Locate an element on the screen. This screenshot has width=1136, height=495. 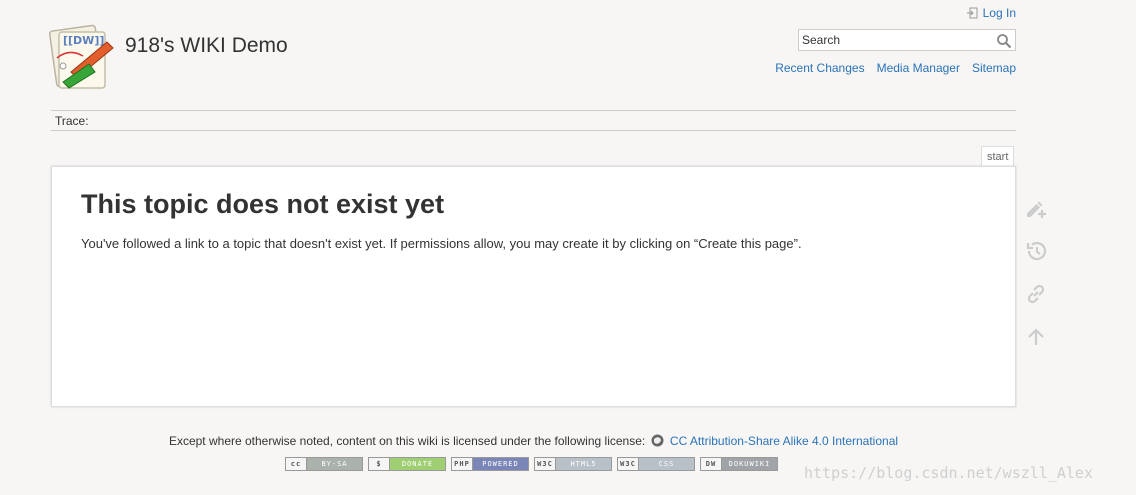
dokuwiki-badge: DW DOKUWIKI is located at coordinates (739, 464).